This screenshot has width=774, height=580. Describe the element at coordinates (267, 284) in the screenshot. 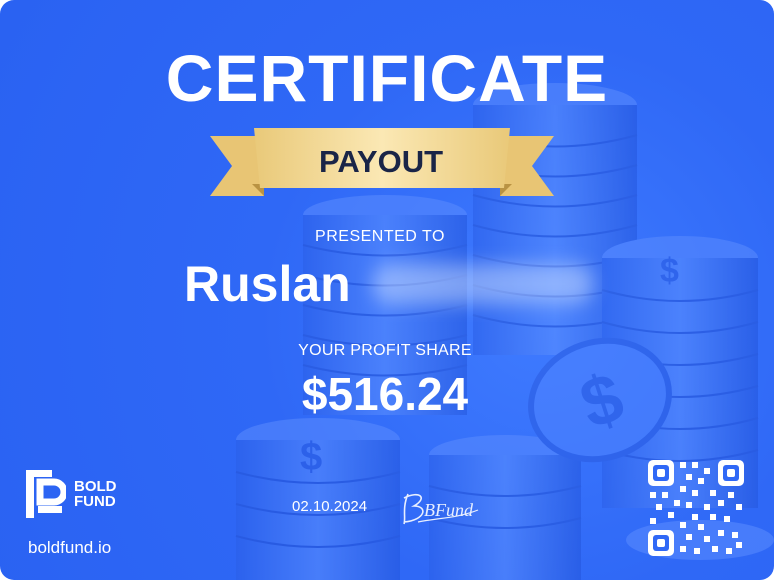

I see `recipient-first-name: Ruslan` at that location.